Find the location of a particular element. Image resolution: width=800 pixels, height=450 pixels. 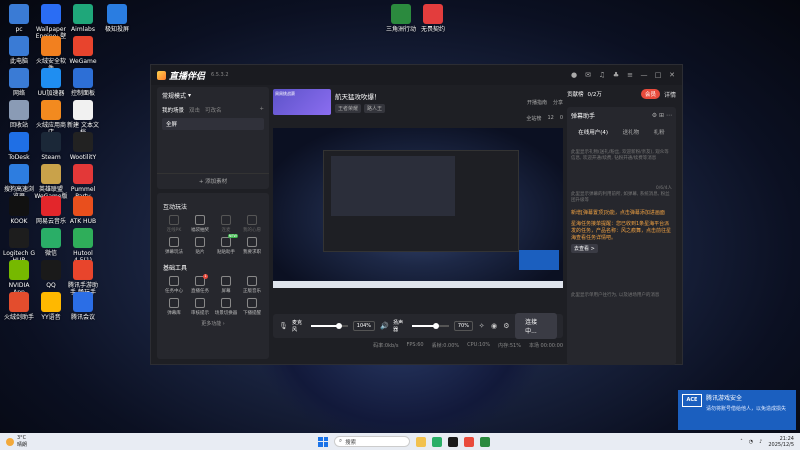

danmu-settings-icon: ⚙ ⊞ ⋯ is located at coordinates (662, 115).